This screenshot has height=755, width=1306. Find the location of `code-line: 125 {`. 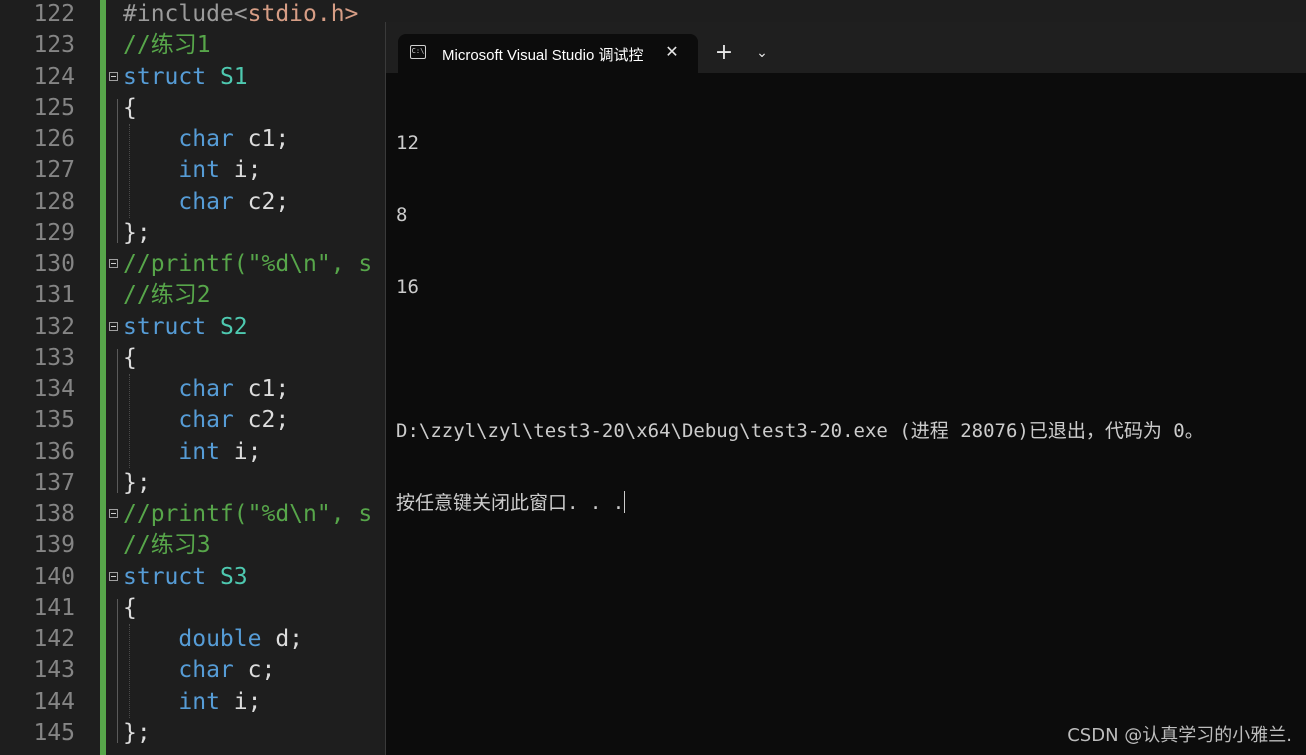

code-line: 125 { is located at coordinates (200, 108).